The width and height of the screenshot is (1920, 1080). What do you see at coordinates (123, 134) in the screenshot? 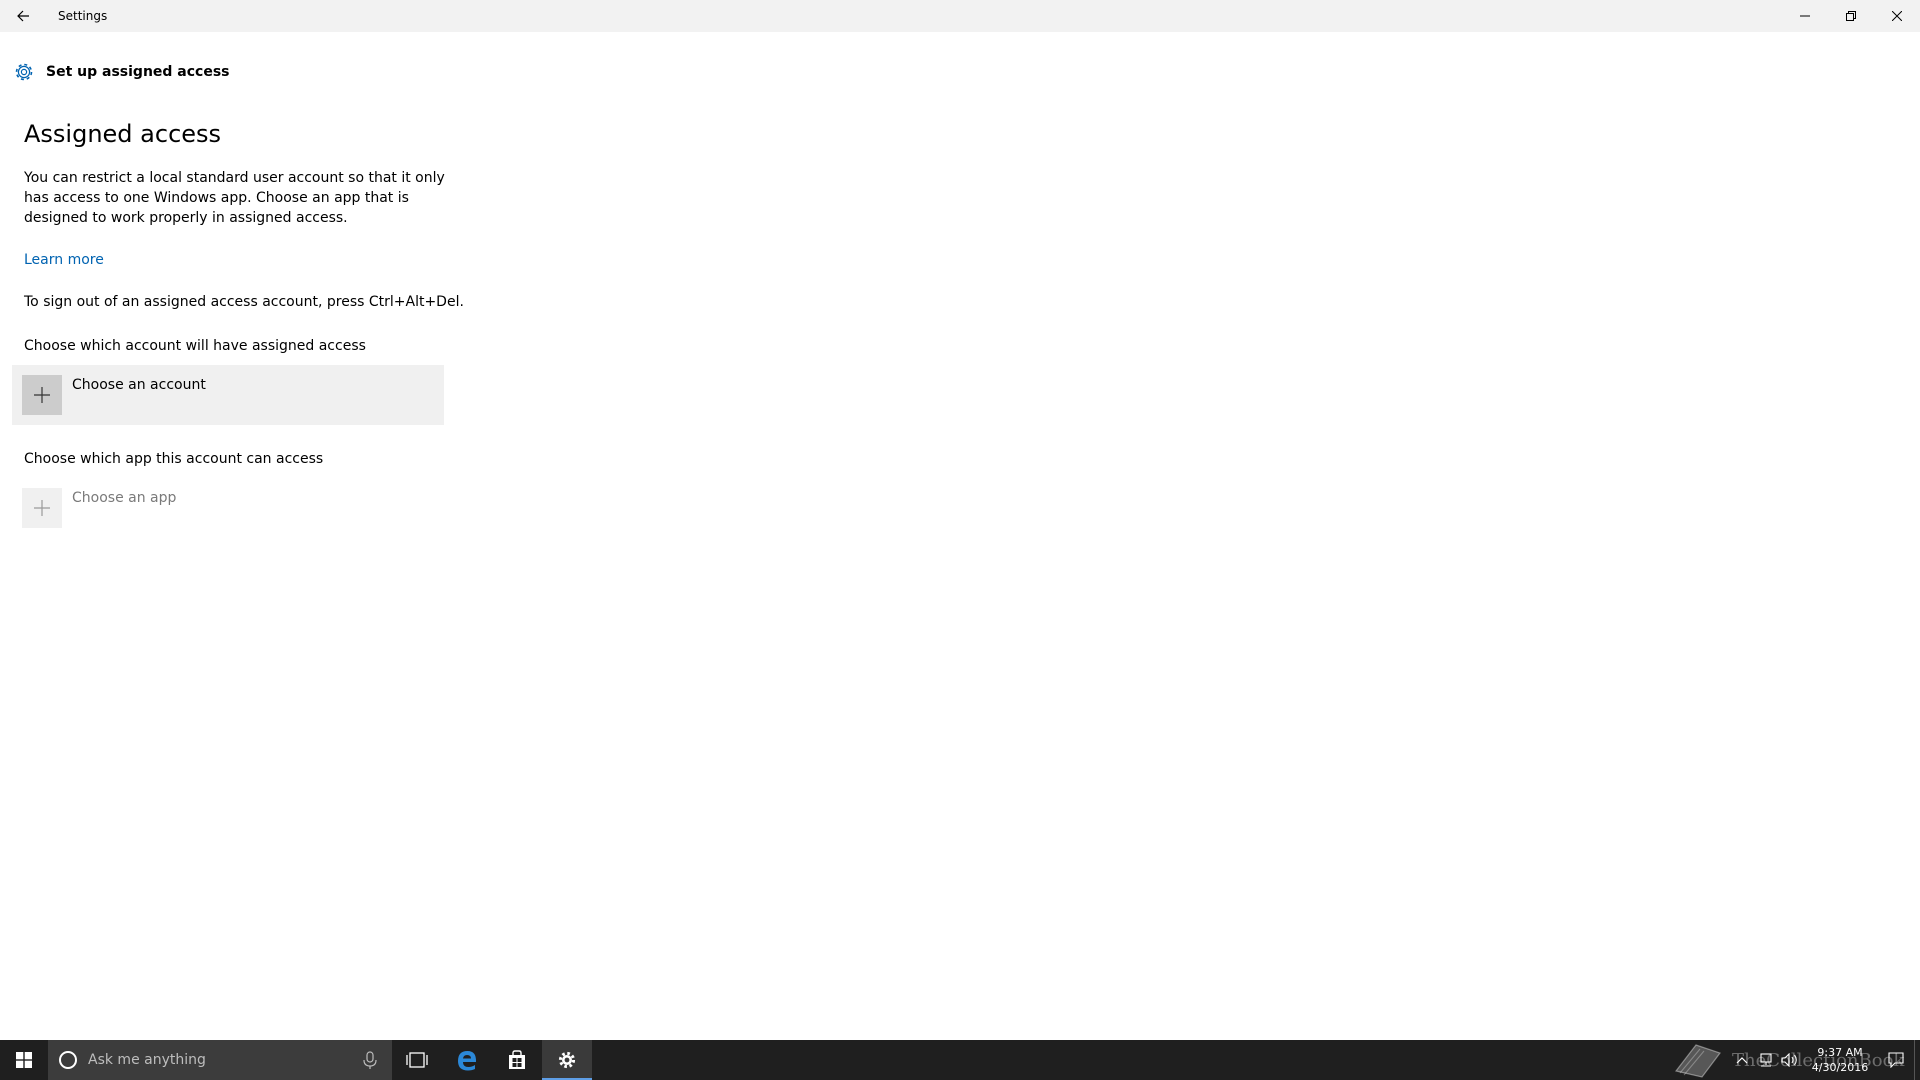
I see `section-heading: Assigned access` at bounding box center [123, 134].